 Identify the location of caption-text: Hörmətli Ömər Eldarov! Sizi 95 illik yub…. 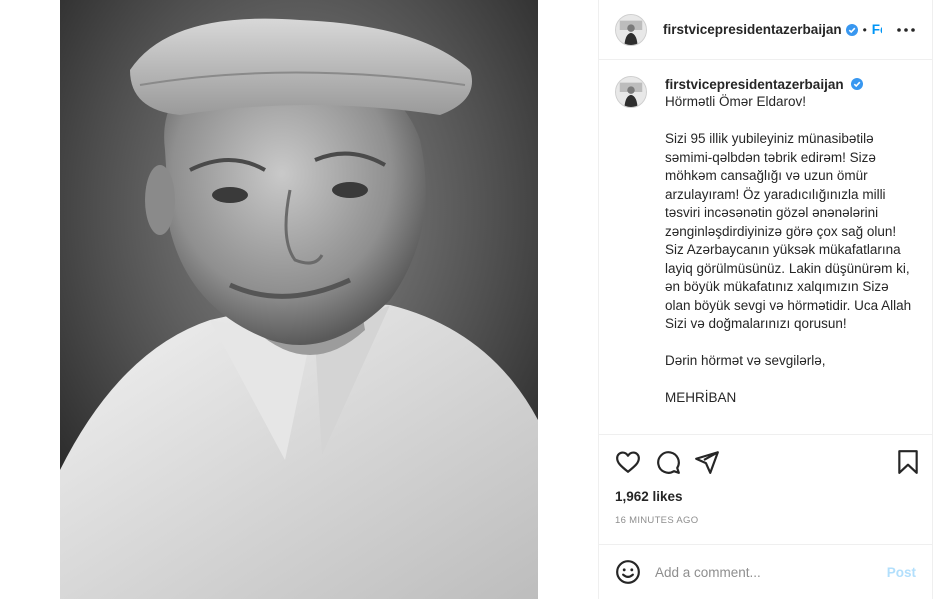
(788, 249).